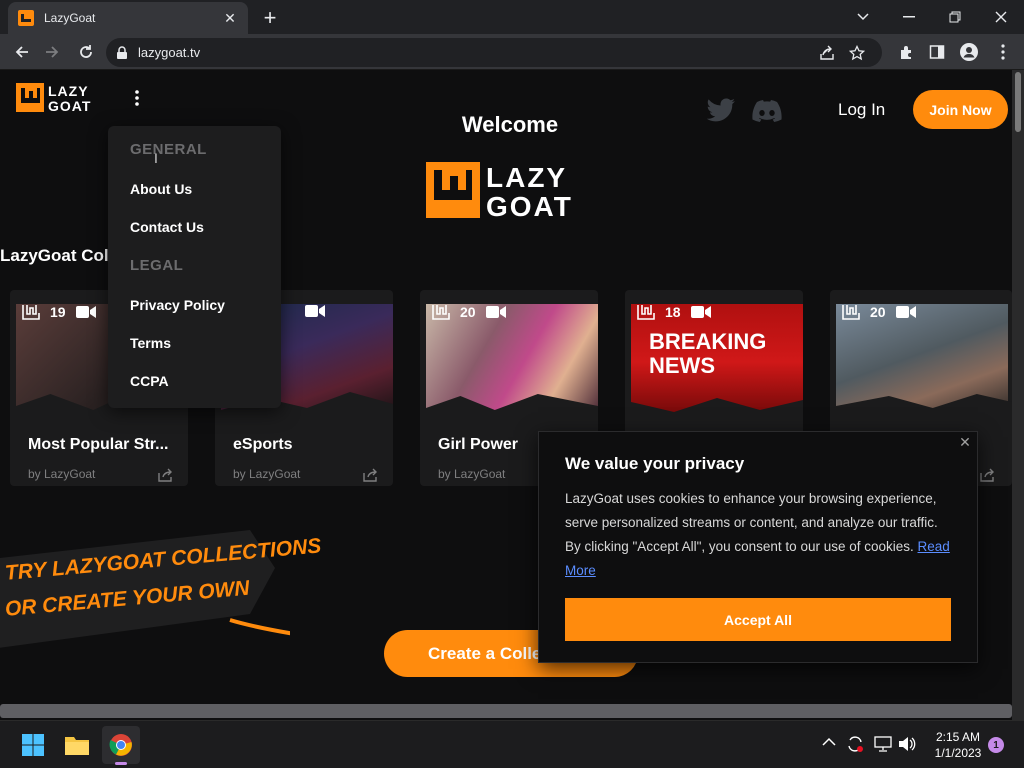  What do you see at coordinates (167, 227) in the screenshot?
I see `menu-item-contact-us: Contact Us` at bounding box center [167, 227].